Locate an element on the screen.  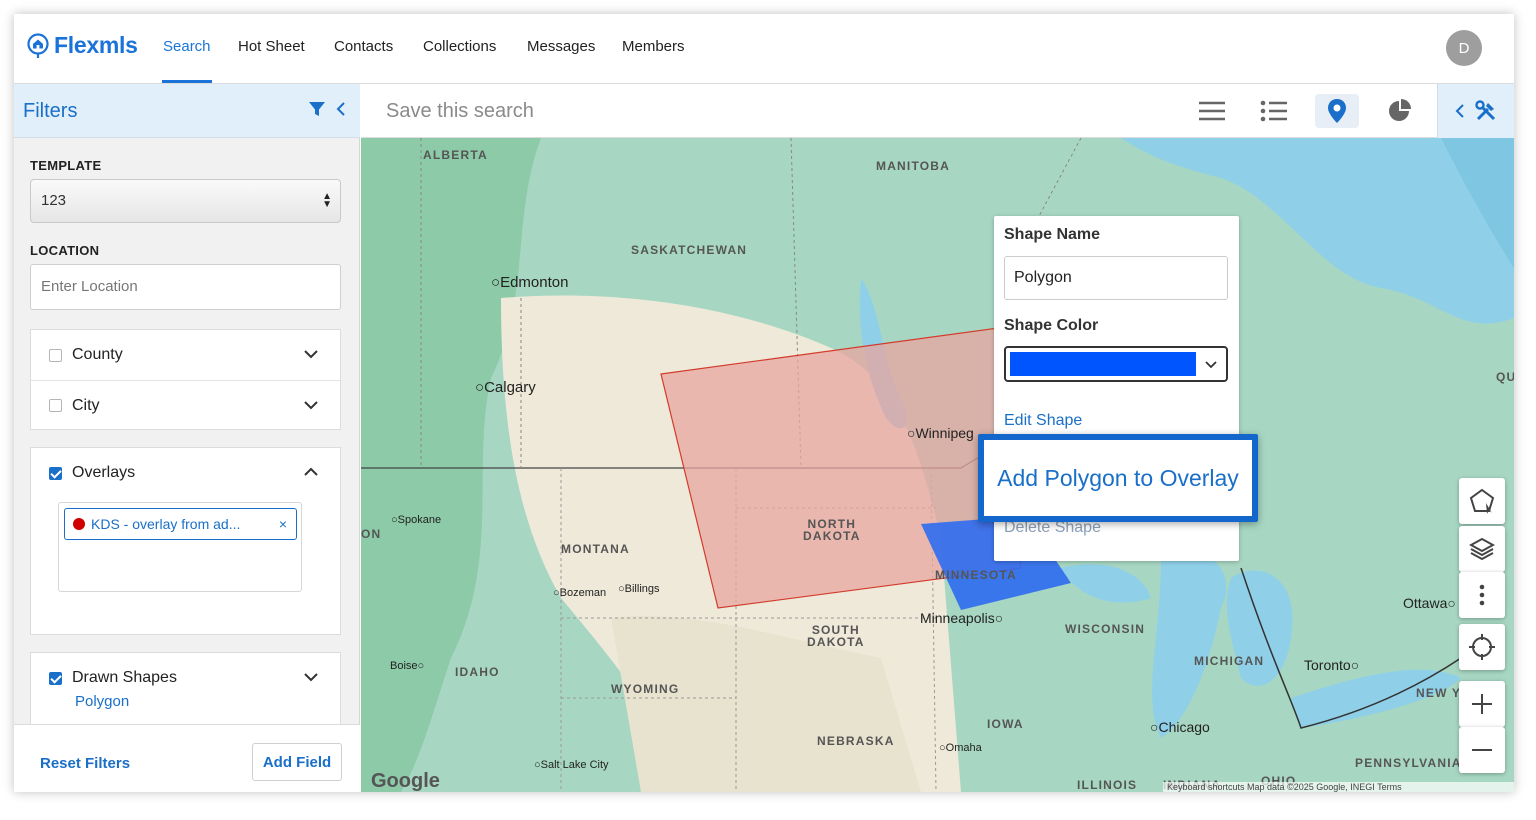
minus-icon is located at coordinates (1482, 750).